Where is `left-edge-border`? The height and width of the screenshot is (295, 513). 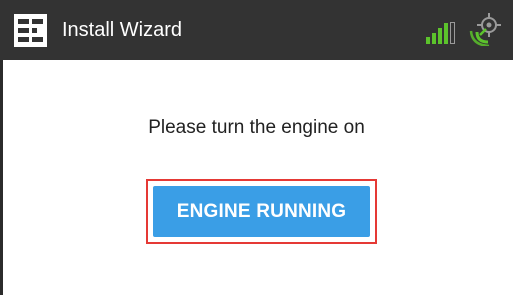 left-edge-border is located at coordinates (1, 177).